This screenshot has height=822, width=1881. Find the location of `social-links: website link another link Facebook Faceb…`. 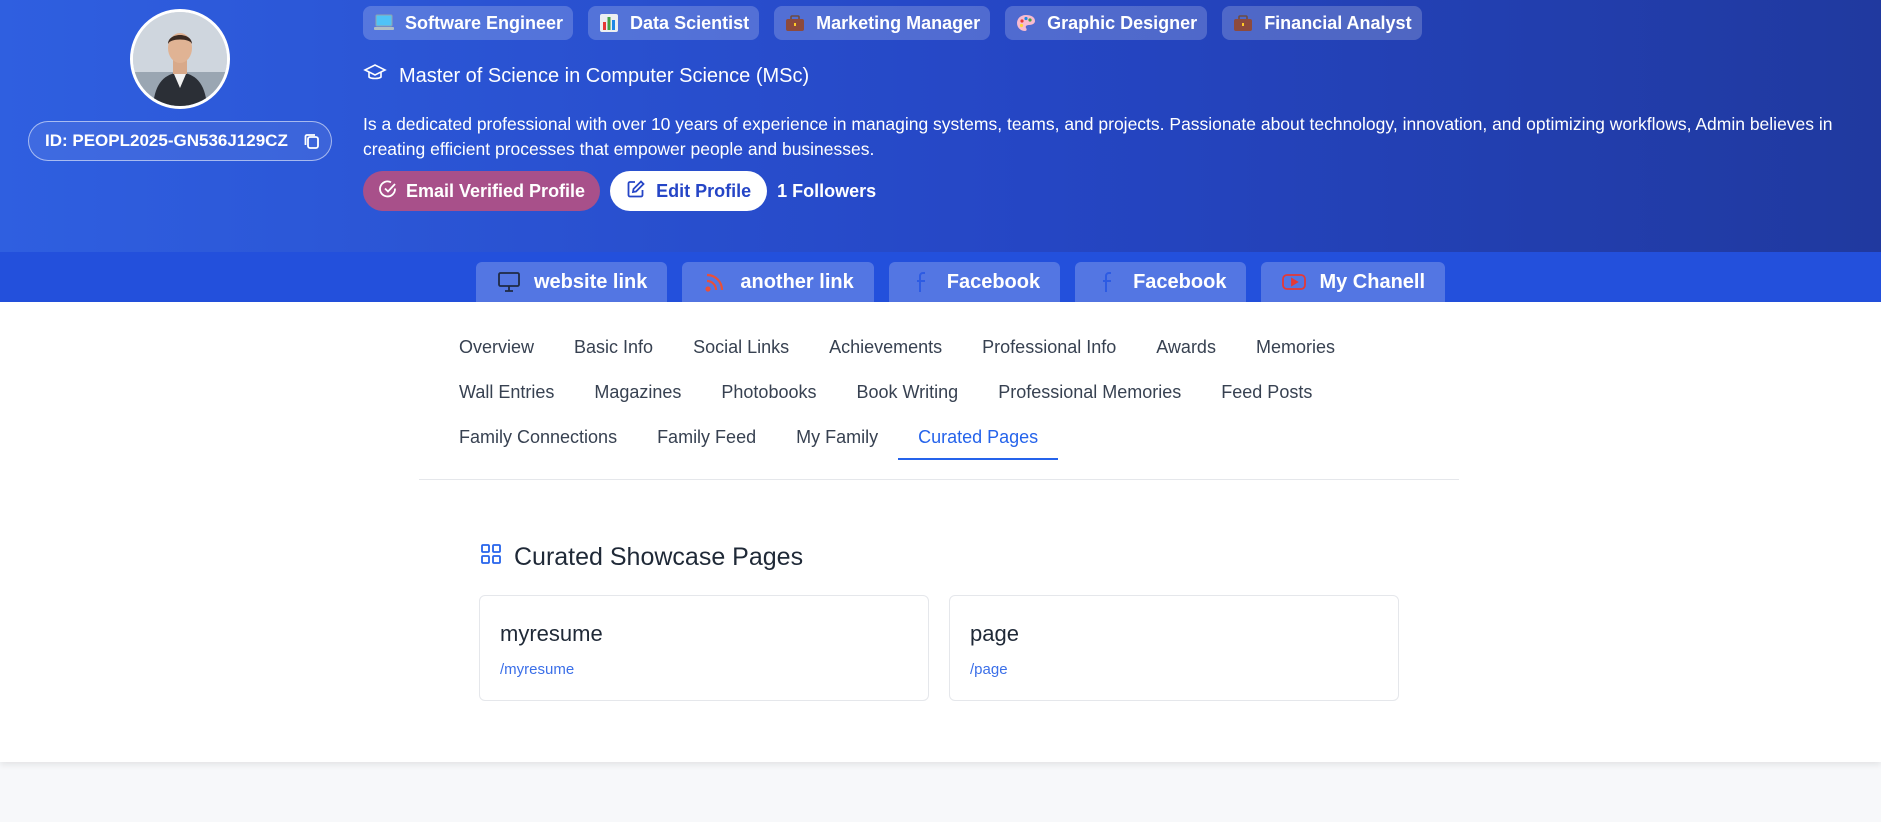

social-links: website link another link Facebook Faceb… is located at coordinates (961, 282).